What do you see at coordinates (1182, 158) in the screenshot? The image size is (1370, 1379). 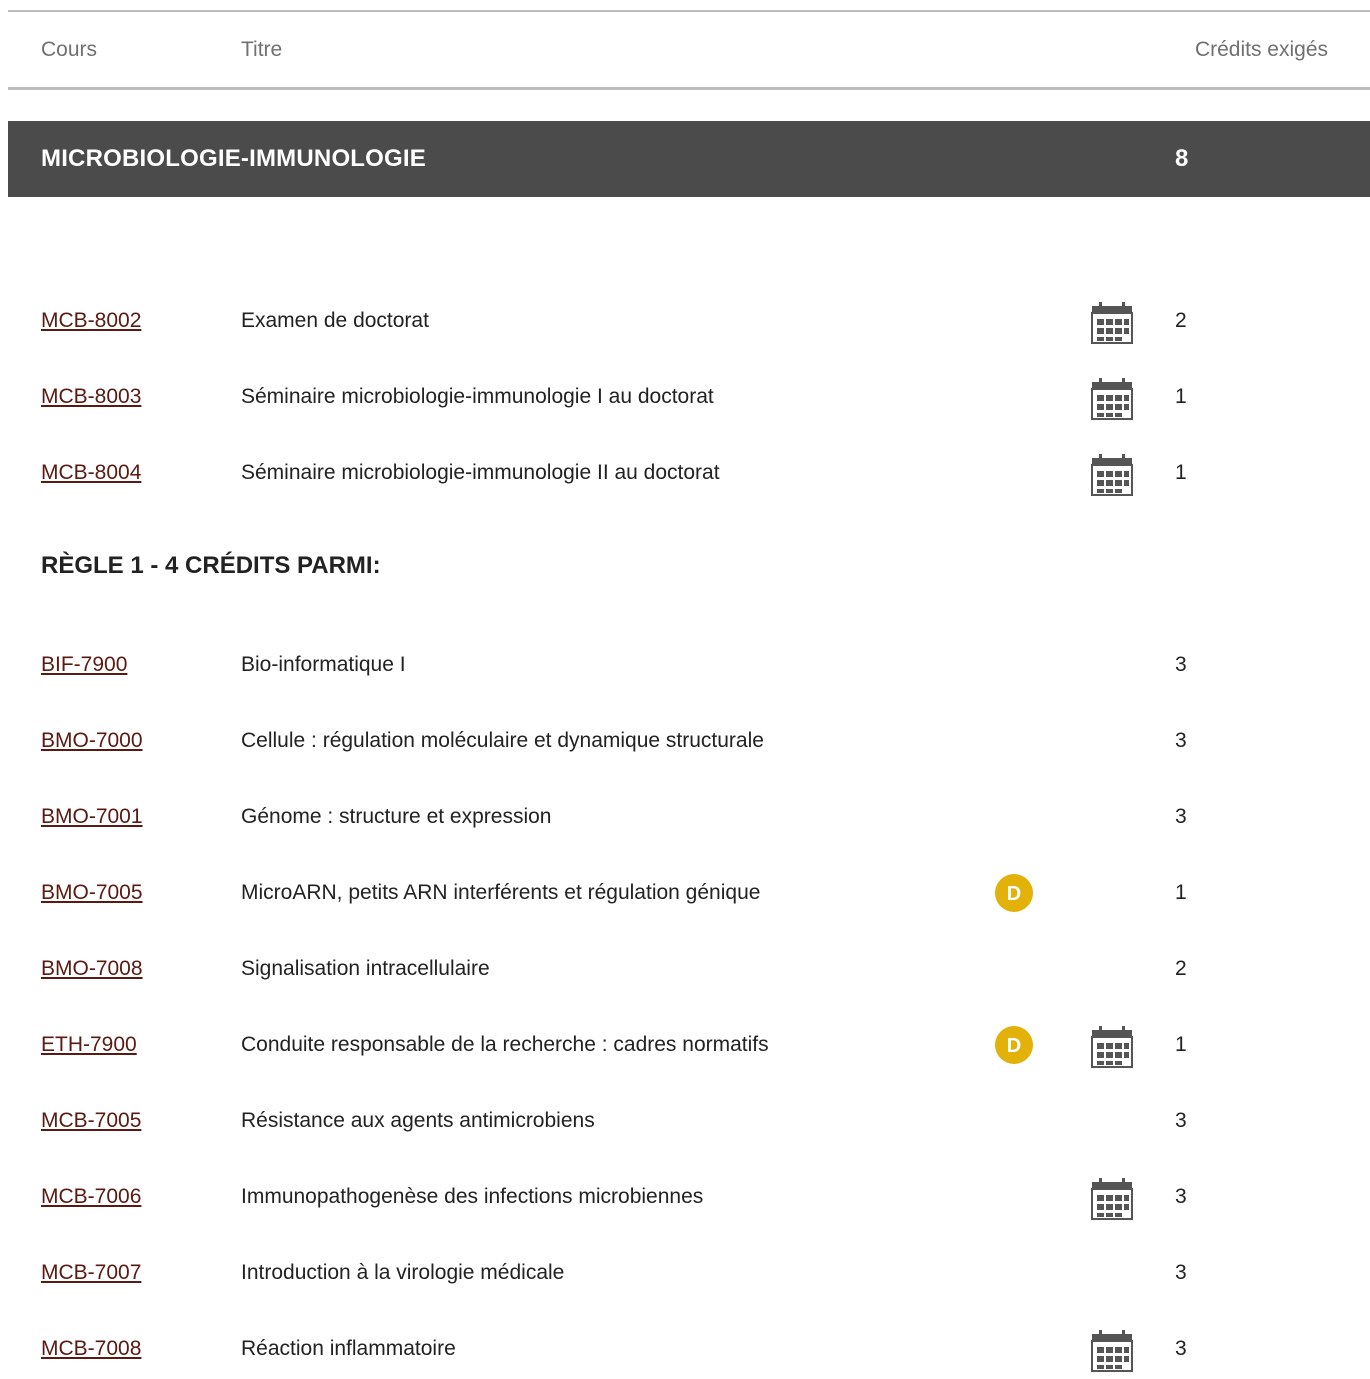 I see `section-credits: 8` at bounding box center [1182, 158].